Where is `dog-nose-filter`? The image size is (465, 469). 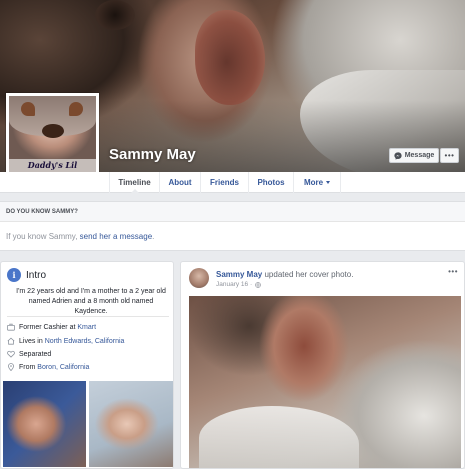 dog-nose-filter is located at coordinates (53, 131).